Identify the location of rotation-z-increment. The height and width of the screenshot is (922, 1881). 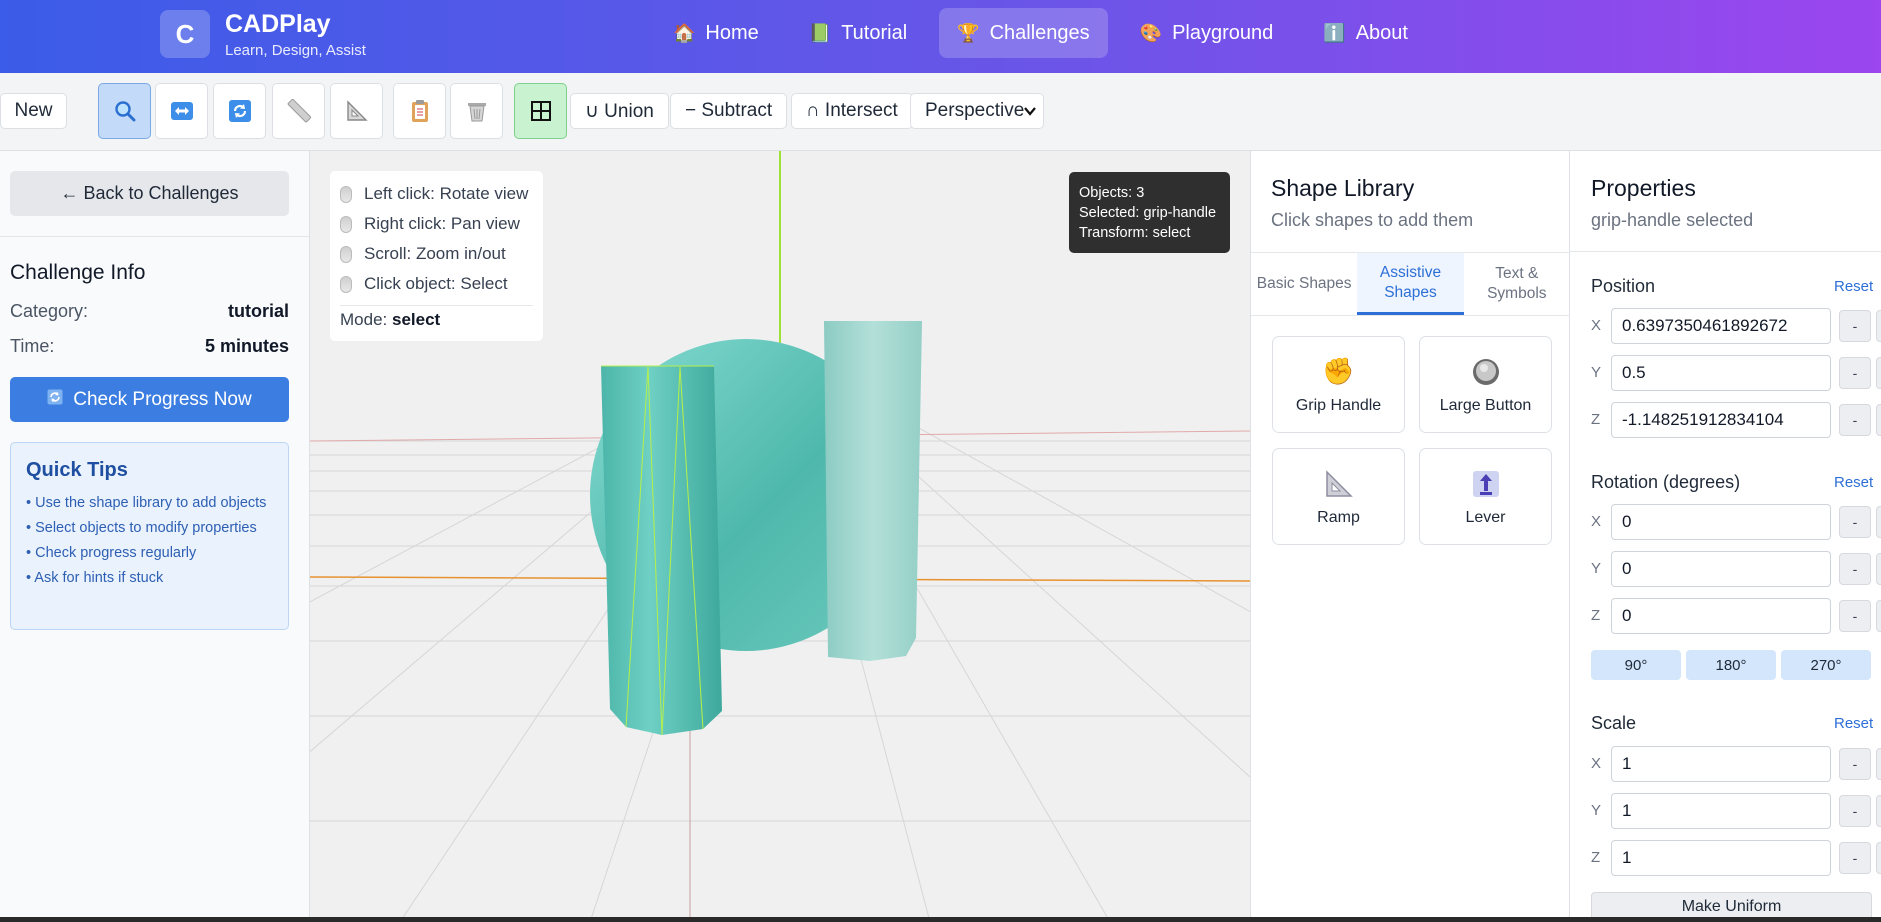
(1878, 616).